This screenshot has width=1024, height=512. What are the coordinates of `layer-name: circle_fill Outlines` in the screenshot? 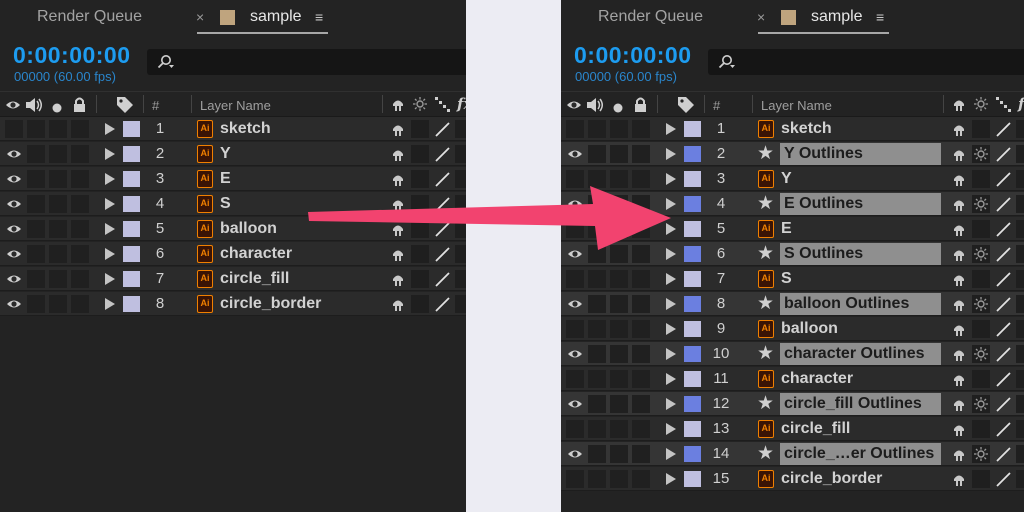 It's located at (853, 404).